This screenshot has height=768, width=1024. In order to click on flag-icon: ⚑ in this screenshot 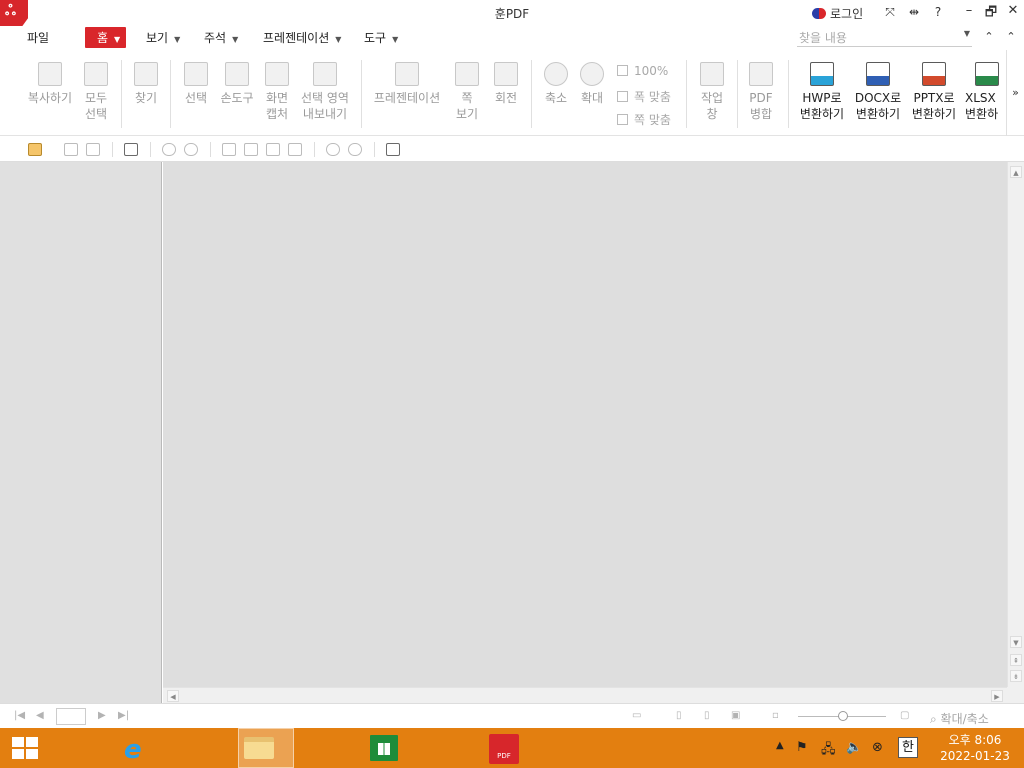, I will do `click(802, 747)`.